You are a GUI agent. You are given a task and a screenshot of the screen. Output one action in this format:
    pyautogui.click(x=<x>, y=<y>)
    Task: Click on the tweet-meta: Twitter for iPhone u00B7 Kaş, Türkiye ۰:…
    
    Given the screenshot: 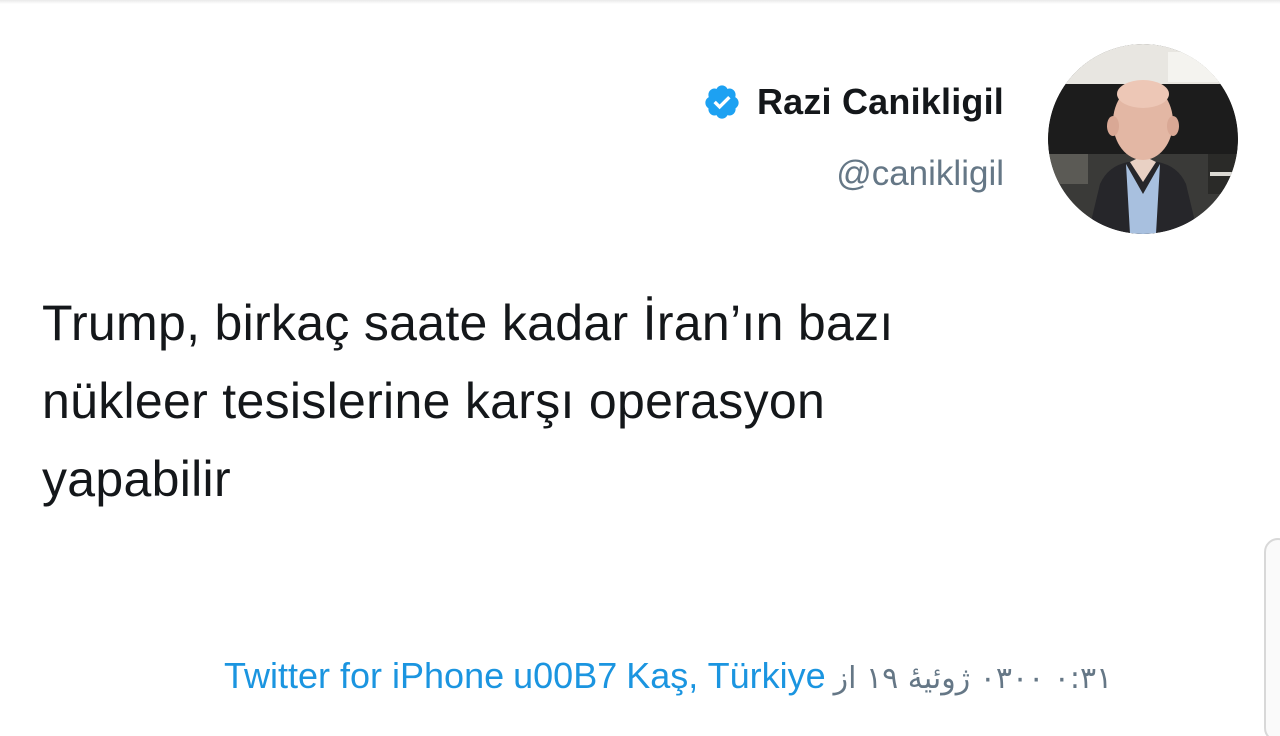 What is the action you would take?
    pyautogui.click(x=668, y=676)
    